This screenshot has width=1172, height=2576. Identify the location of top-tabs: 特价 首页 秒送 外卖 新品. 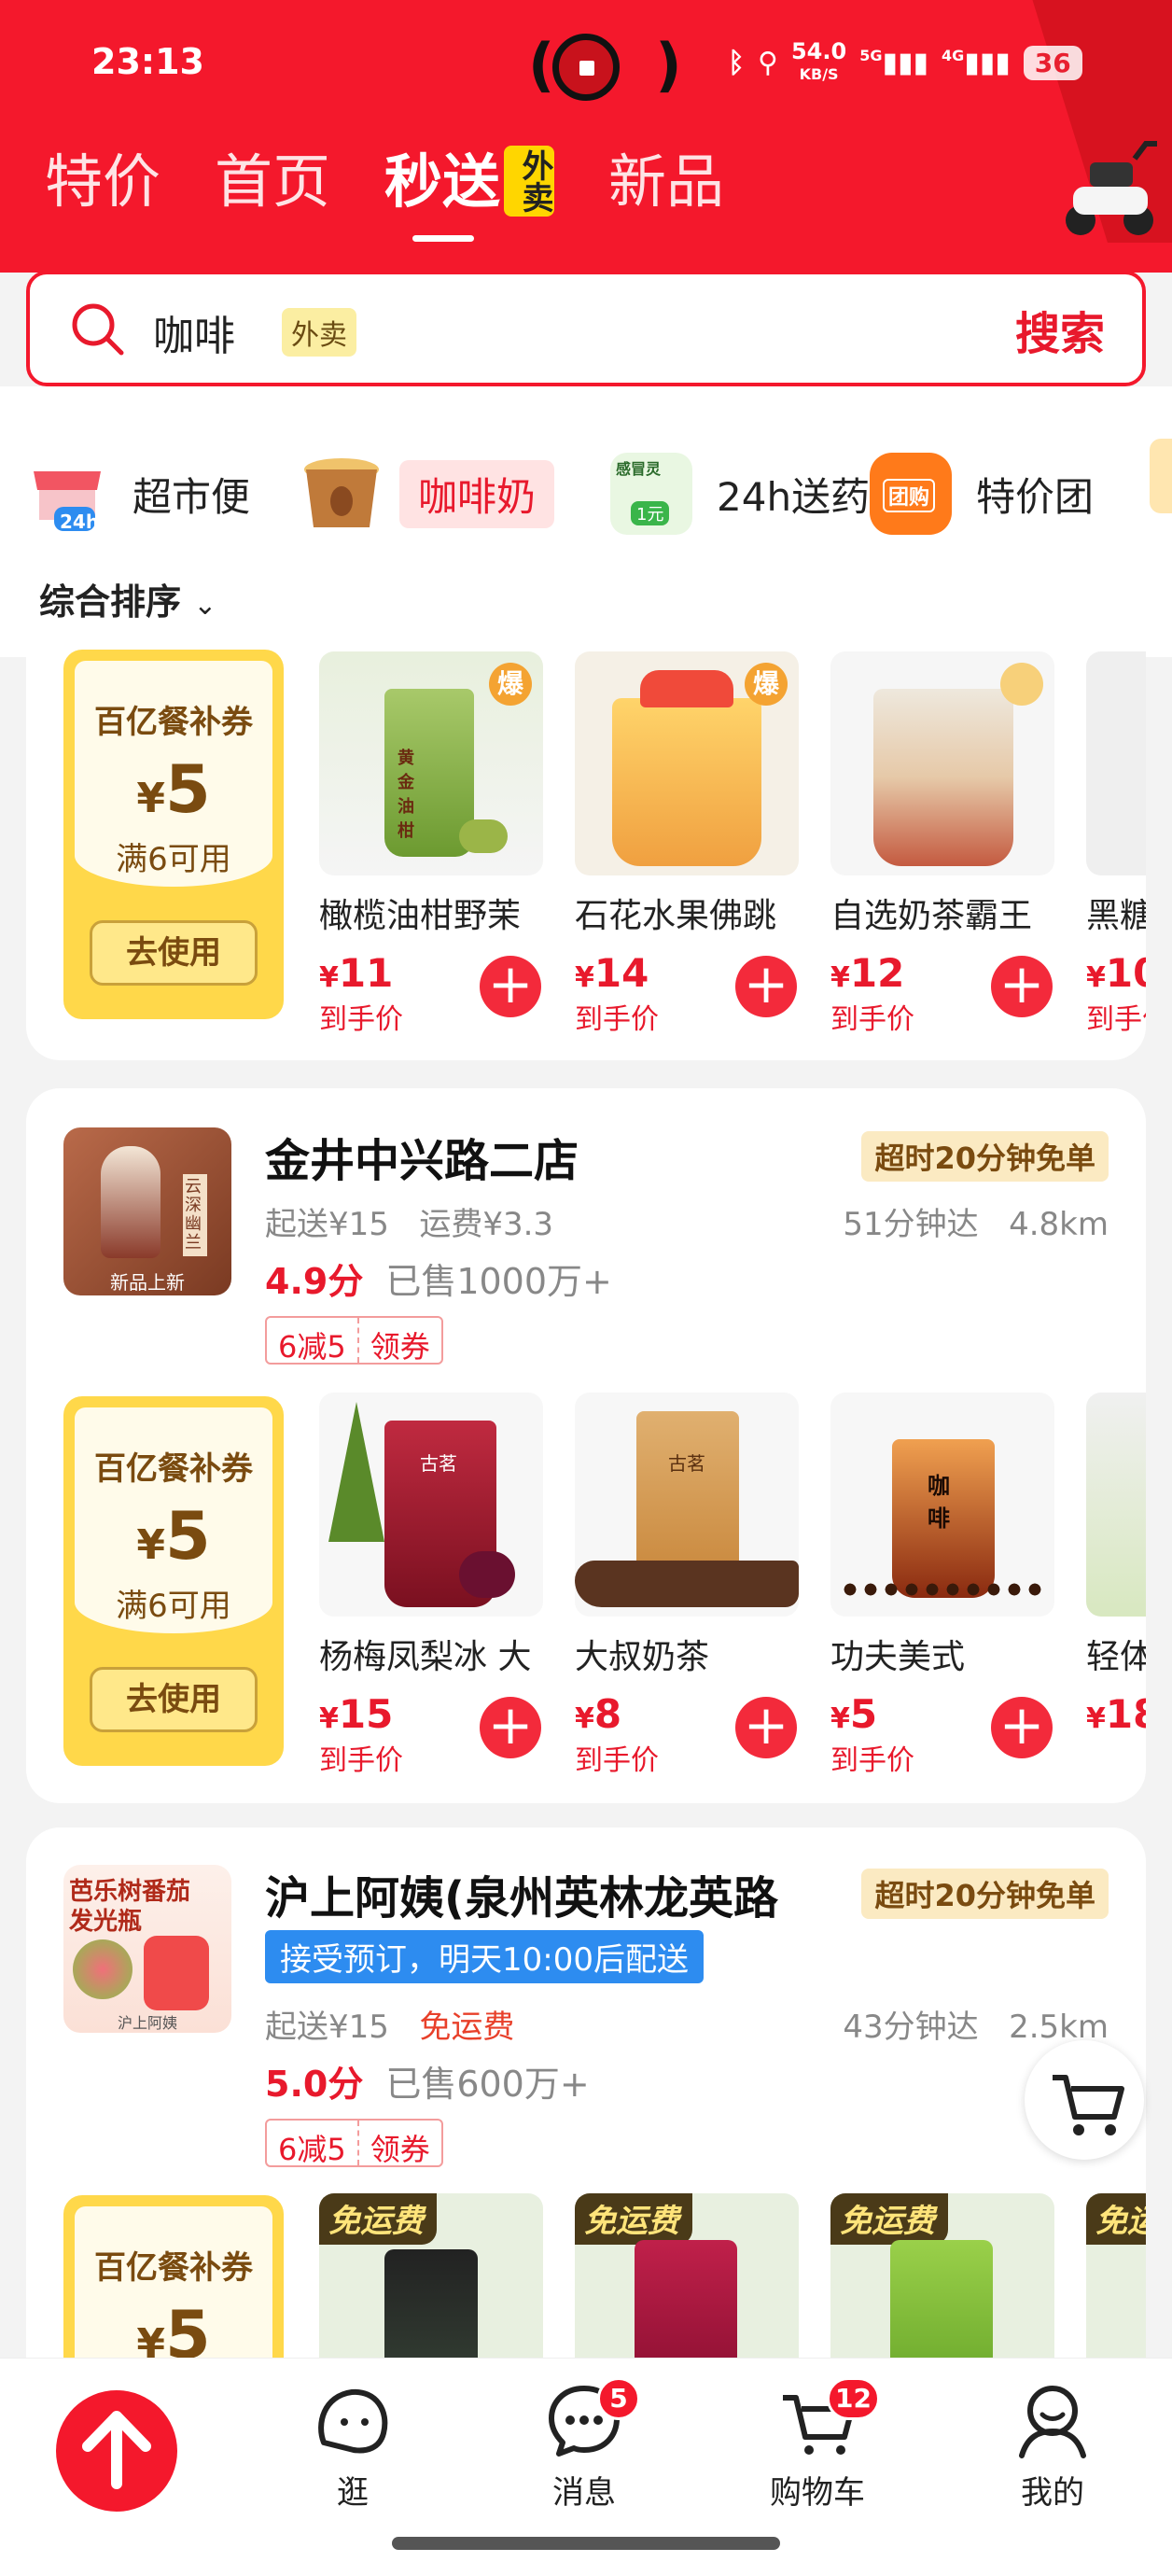
(411, 199).